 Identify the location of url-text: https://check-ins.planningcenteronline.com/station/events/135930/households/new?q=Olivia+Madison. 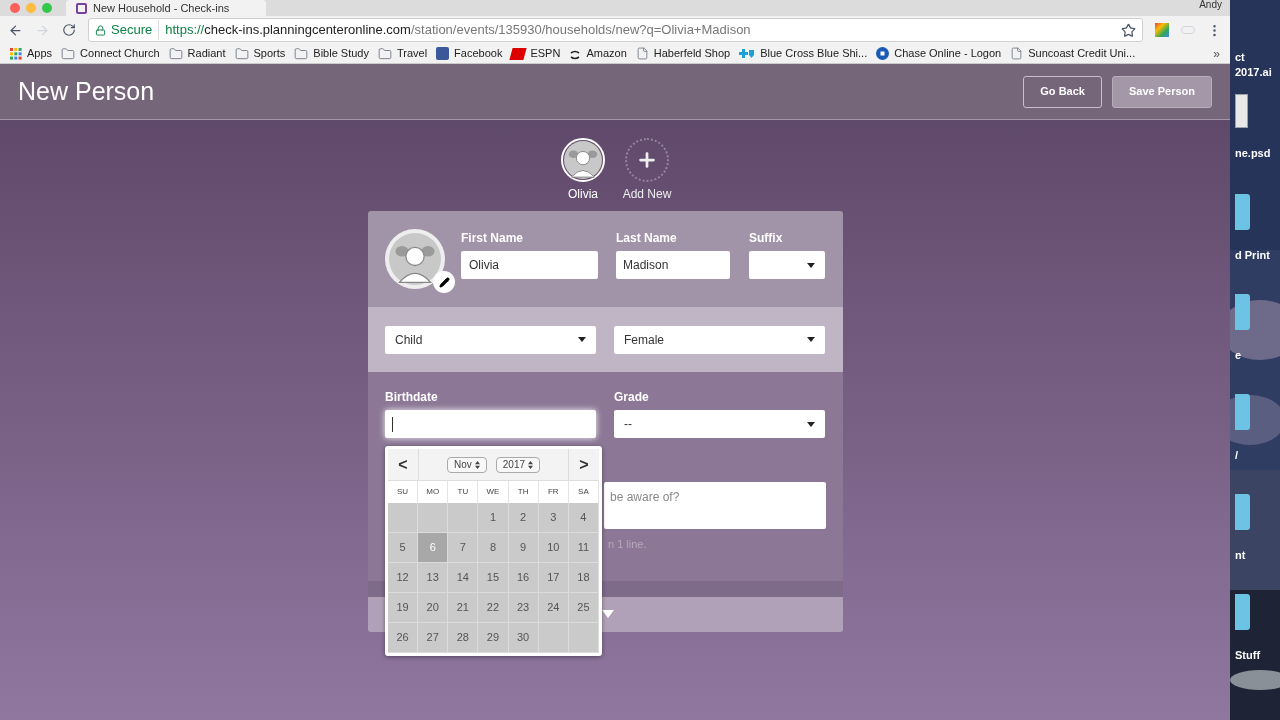
(458, 30).